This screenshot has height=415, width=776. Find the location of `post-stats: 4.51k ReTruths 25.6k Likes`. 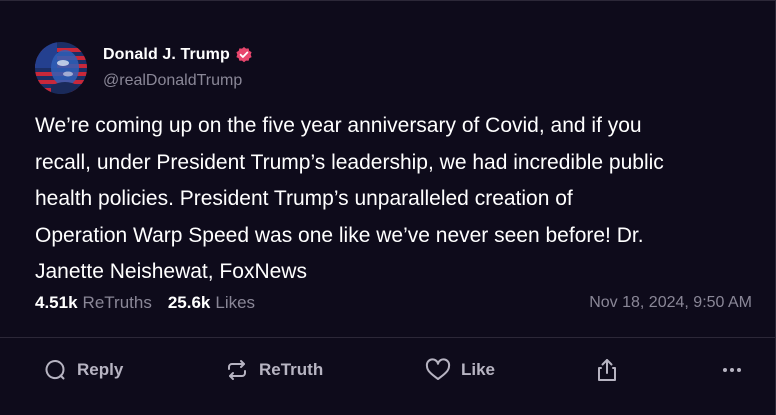

post-stats: 4.51k ReTruths 25.6k Likes is located at coordinates (145, 303).